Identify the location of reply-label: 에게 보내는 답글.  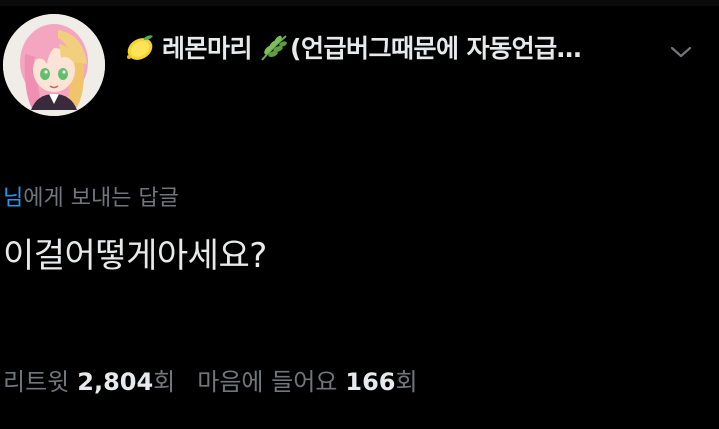
(101, 198).